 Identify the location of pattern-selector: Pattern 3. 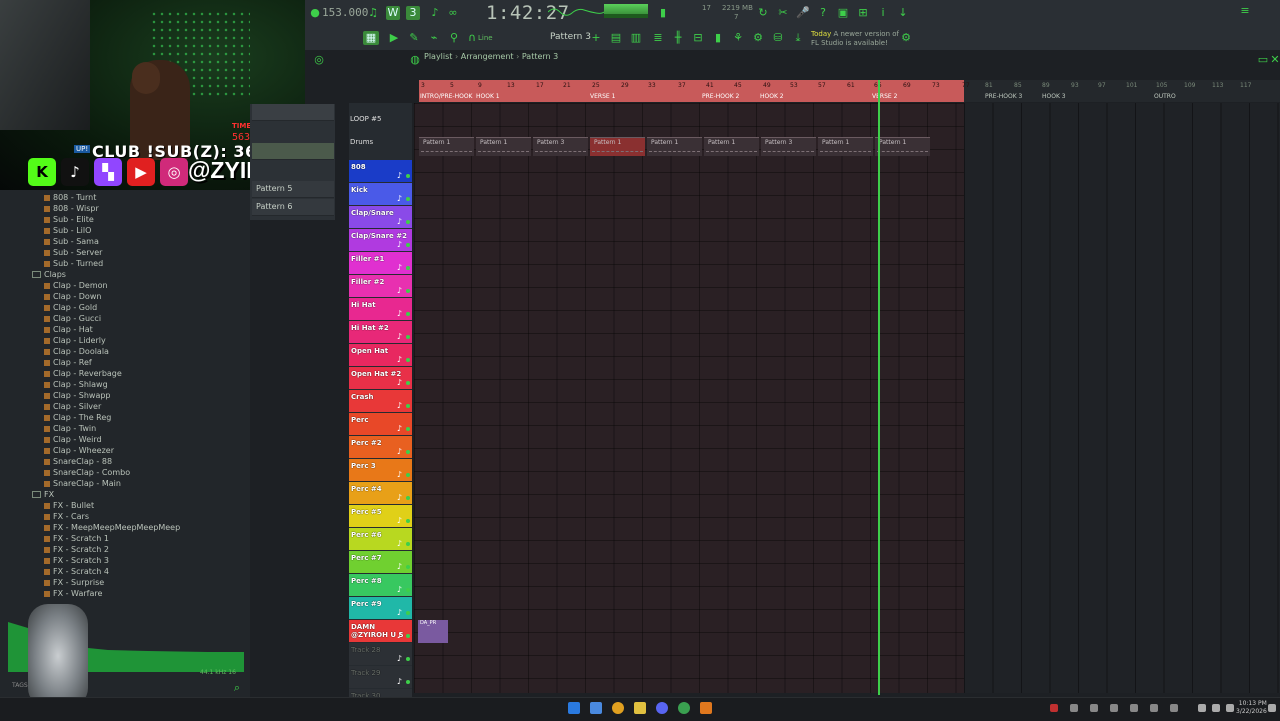
(570, 37).